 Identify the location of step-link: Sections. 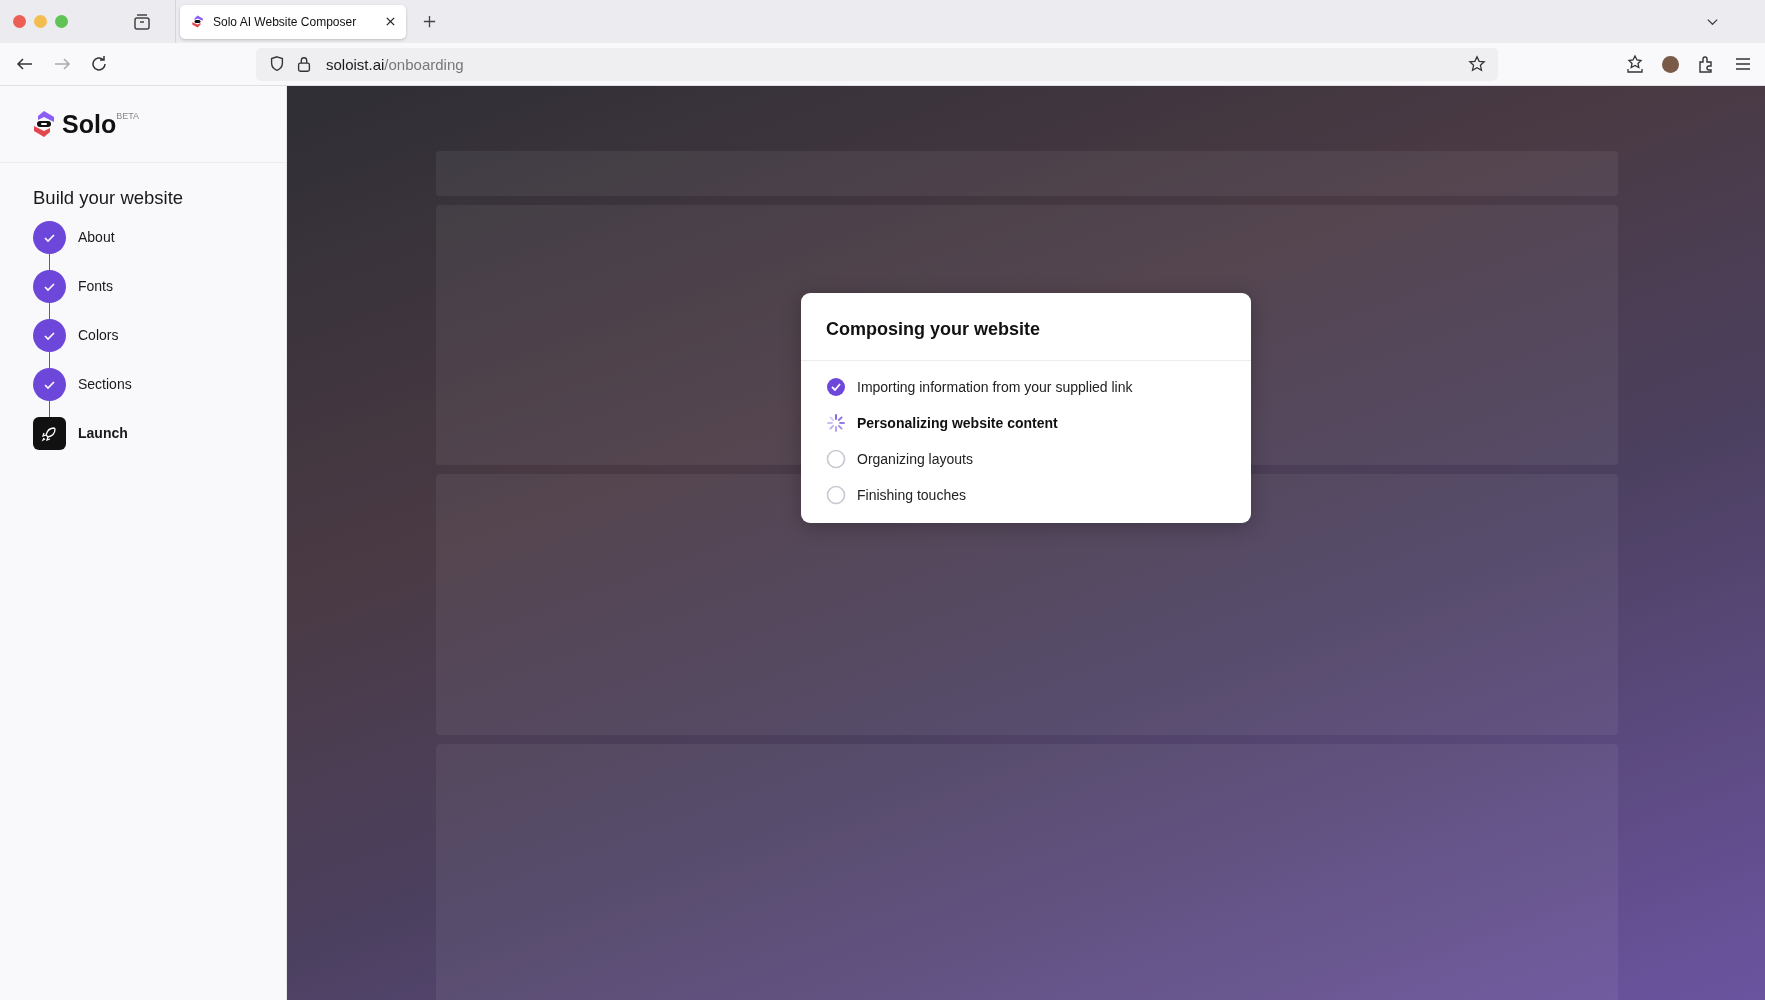
(105, 384).